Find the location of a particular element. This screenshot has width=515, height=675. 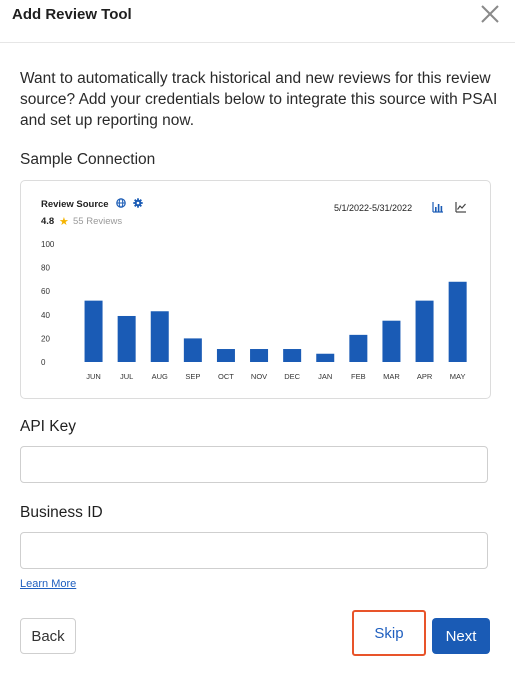

sample-connection-label: Sample Connection is located at coordinates (88, 159).